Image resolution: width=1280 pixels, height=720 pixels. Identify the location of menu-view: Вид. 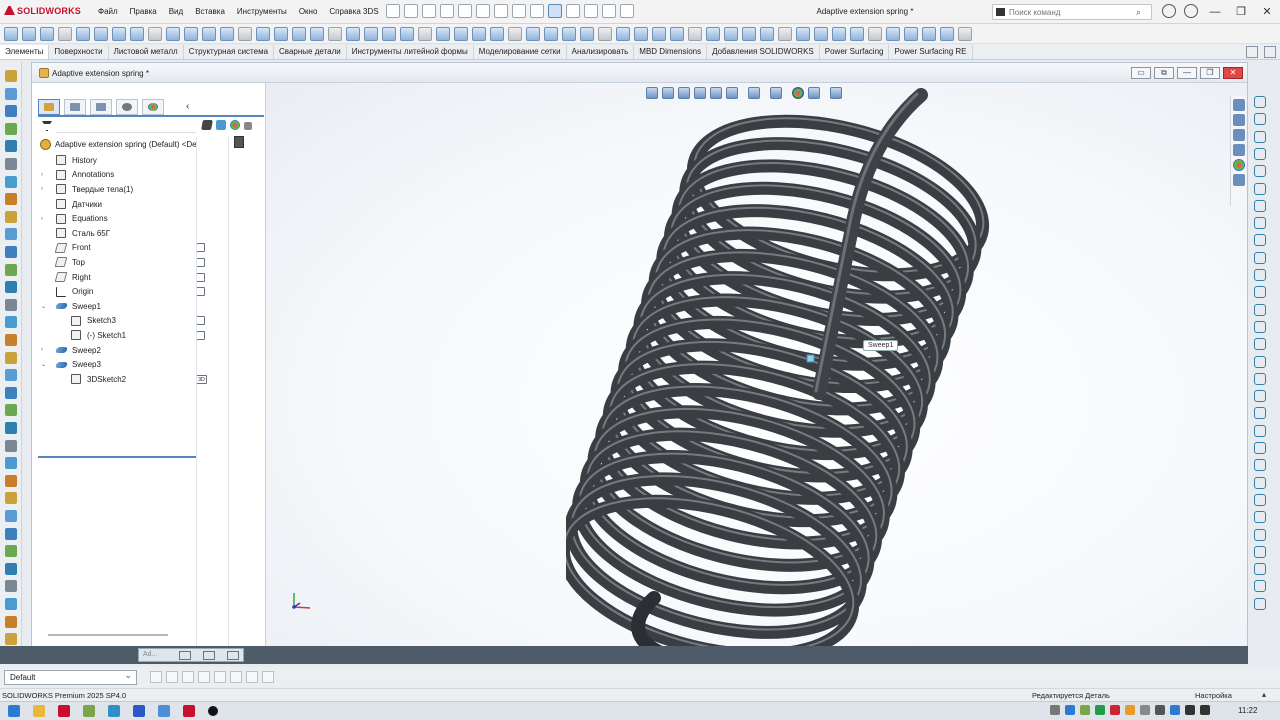
(176, 11).